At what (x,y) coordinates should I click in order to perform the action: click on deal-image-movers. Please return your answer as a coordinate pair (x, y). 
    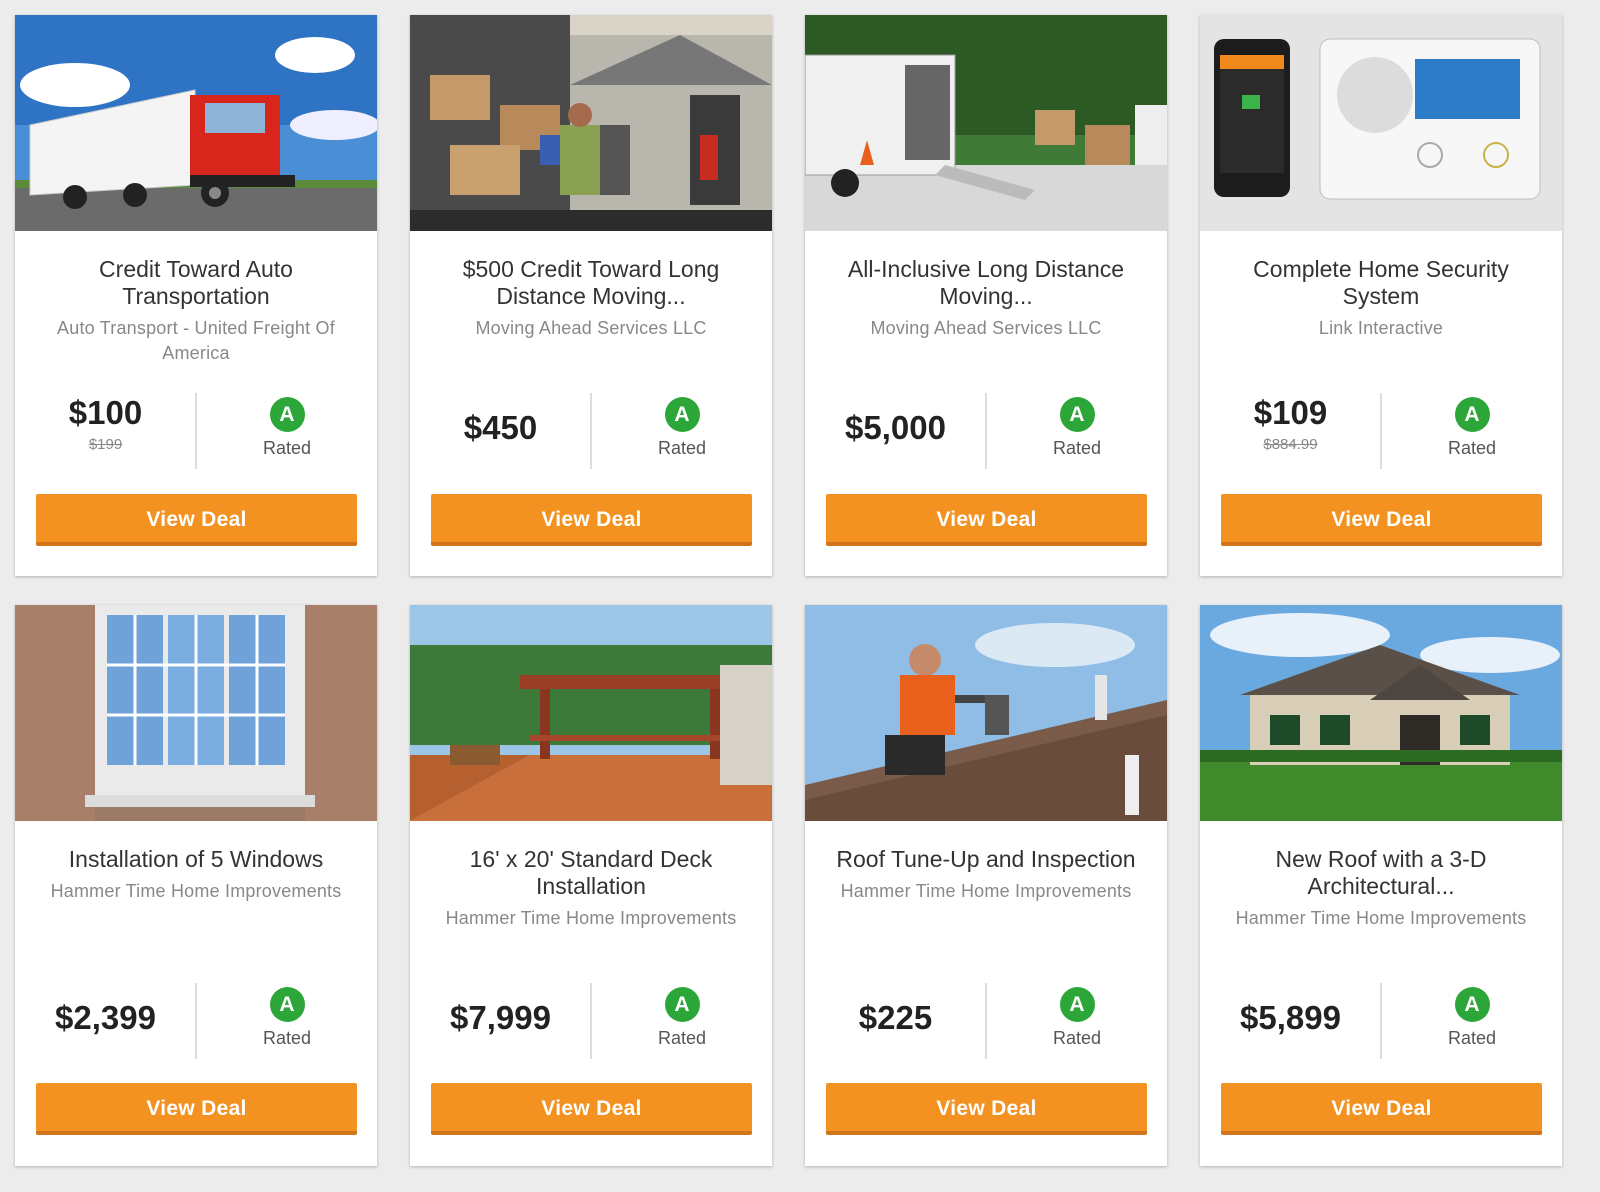
    Looking at the image, I should click on (591, 123).